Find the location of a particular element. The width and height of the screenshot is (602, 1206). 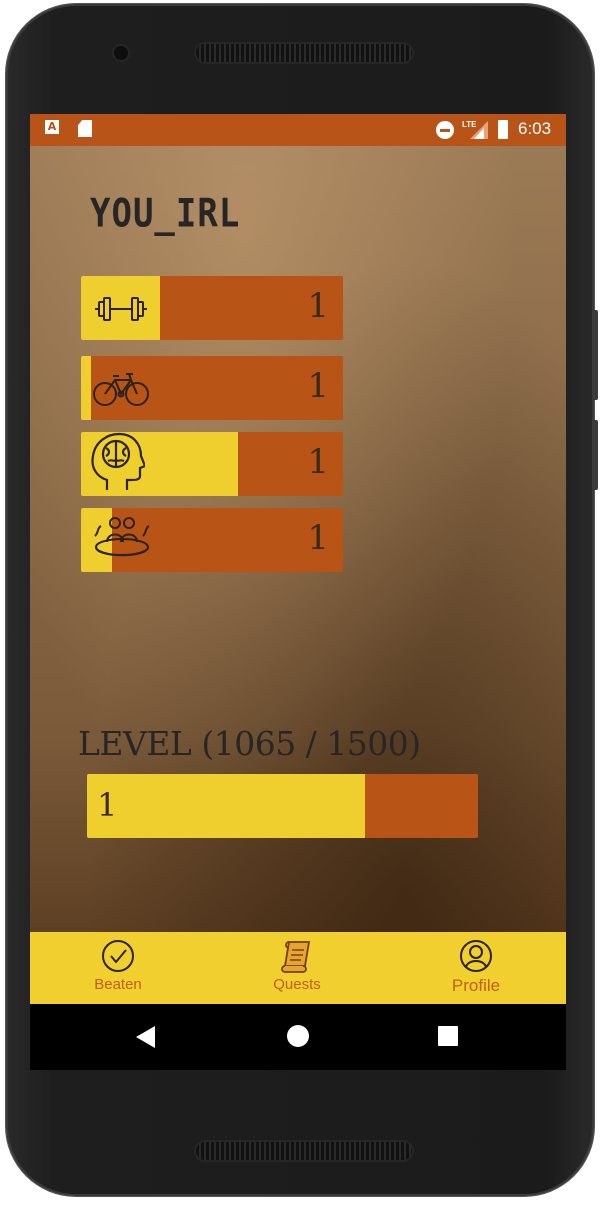

lte-signal-icon: LTE is located at coordinates (475, 129).